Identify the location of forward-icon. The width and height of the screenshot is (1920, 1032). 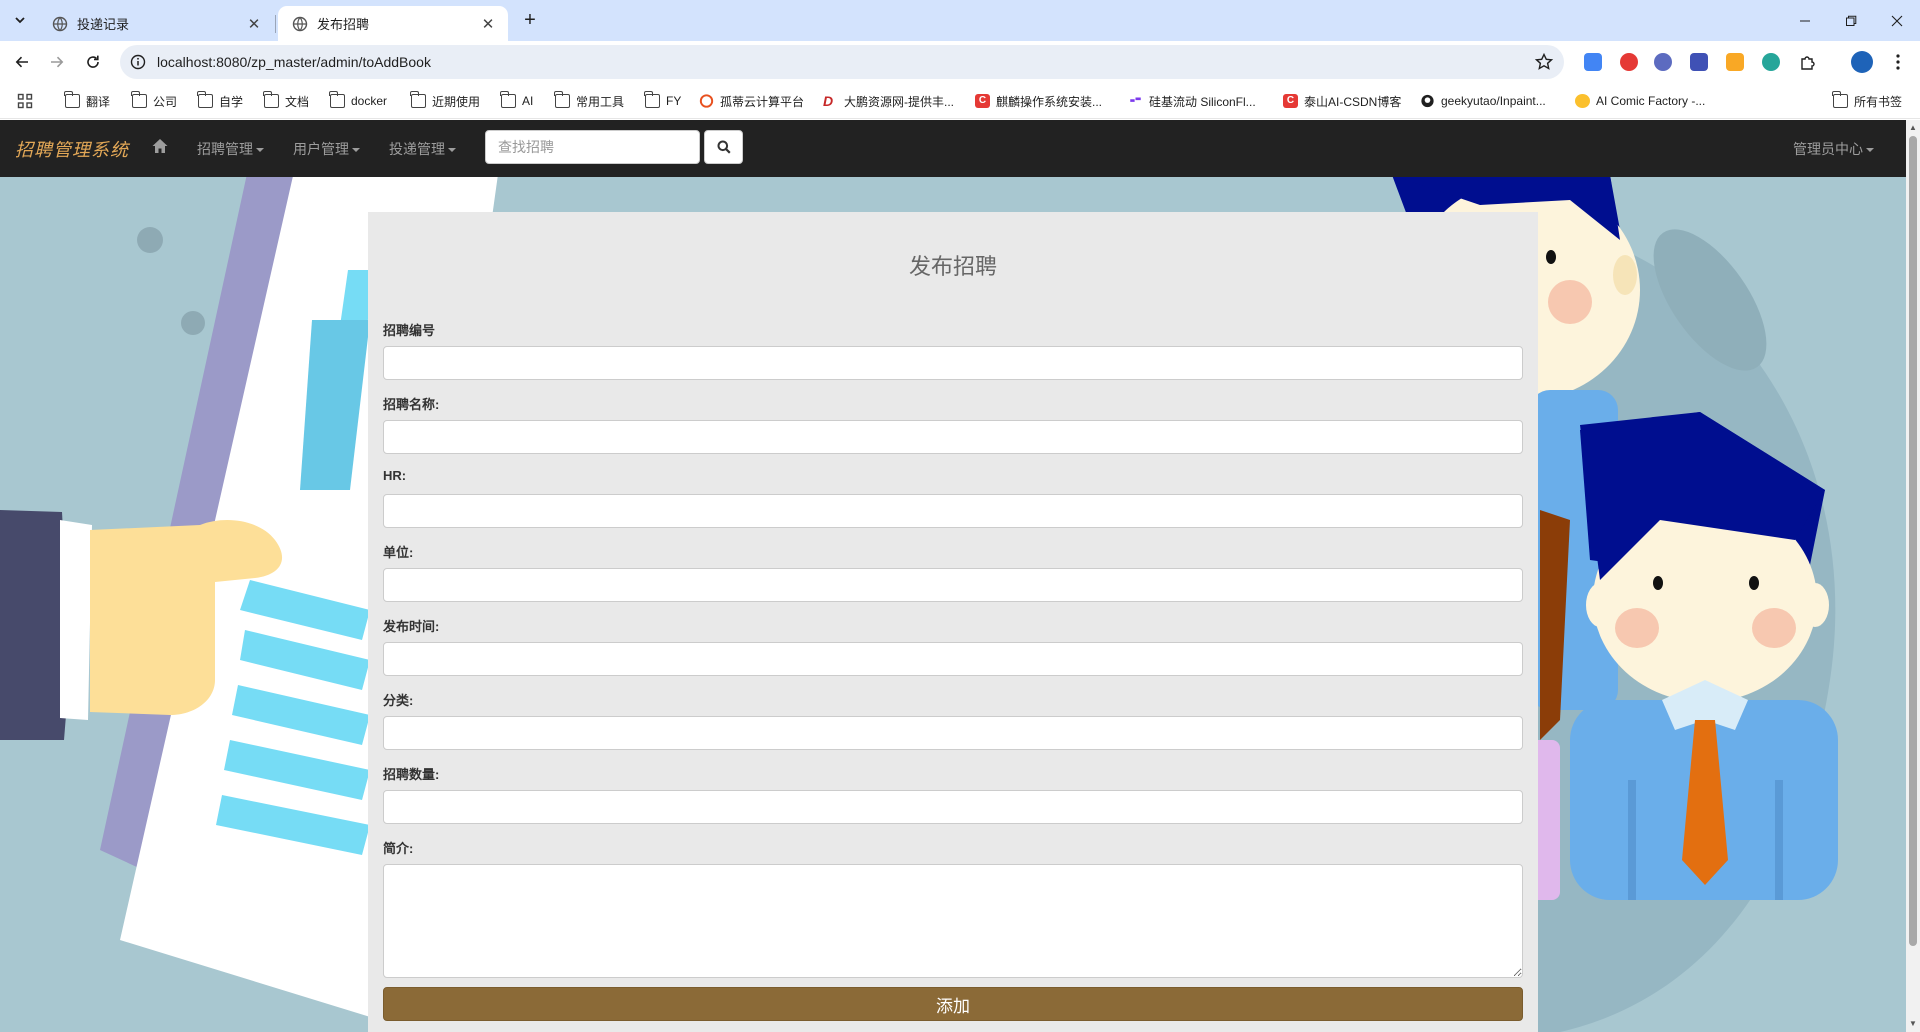
(57, 62).